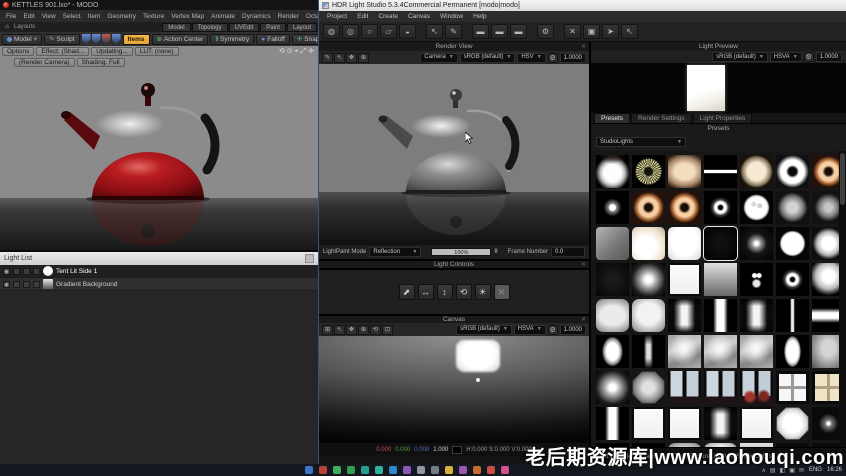 The height and width of the screenshot is (476, 846). What do you see at coordinates (529, 329) in the screenshot?
I see `canvas-display-dropdown: HSVA ▼` at bounding box center [529, 329].